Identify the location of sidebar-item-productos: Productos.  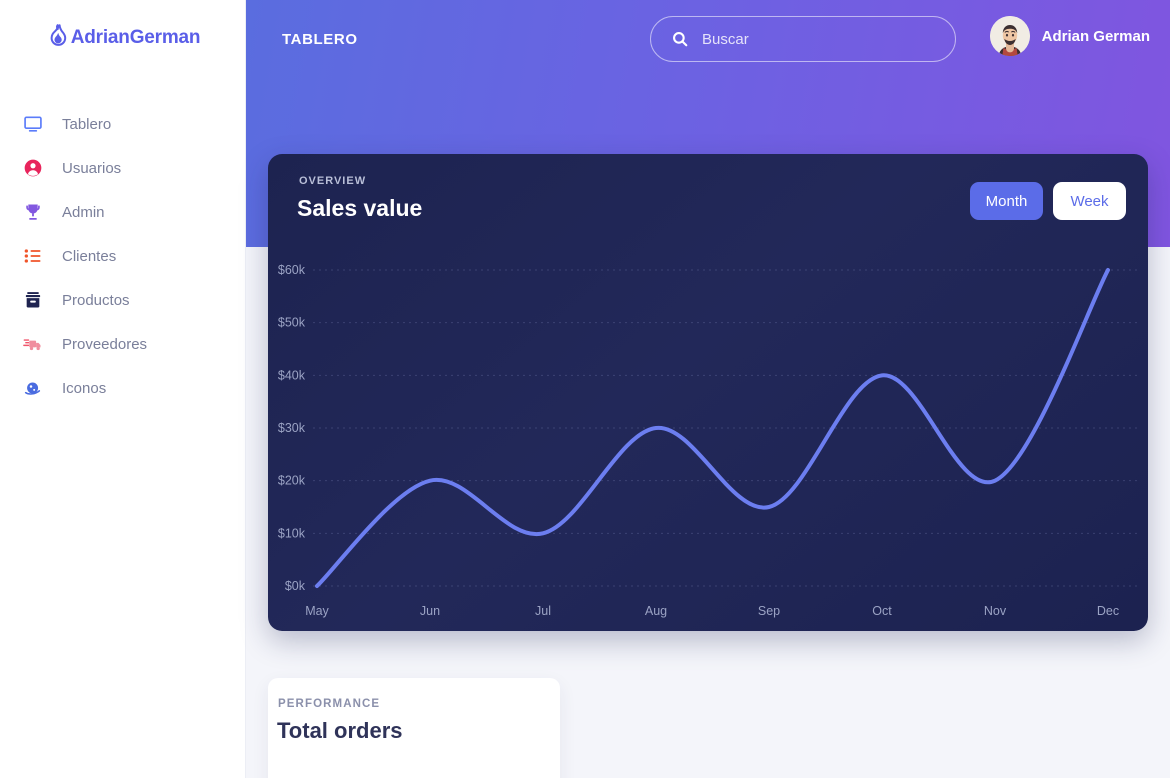
(122, 300).